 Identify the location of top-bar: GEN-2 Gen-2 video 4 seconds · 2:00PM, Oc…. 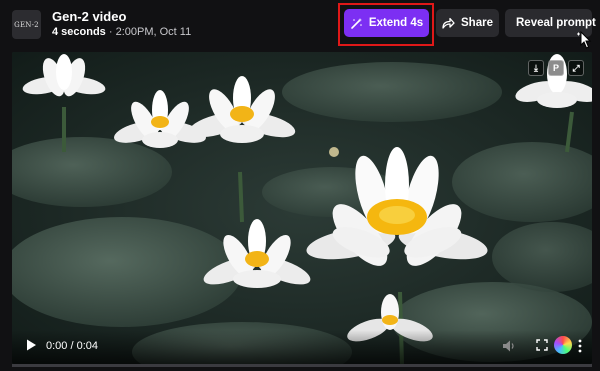
(300, 25).